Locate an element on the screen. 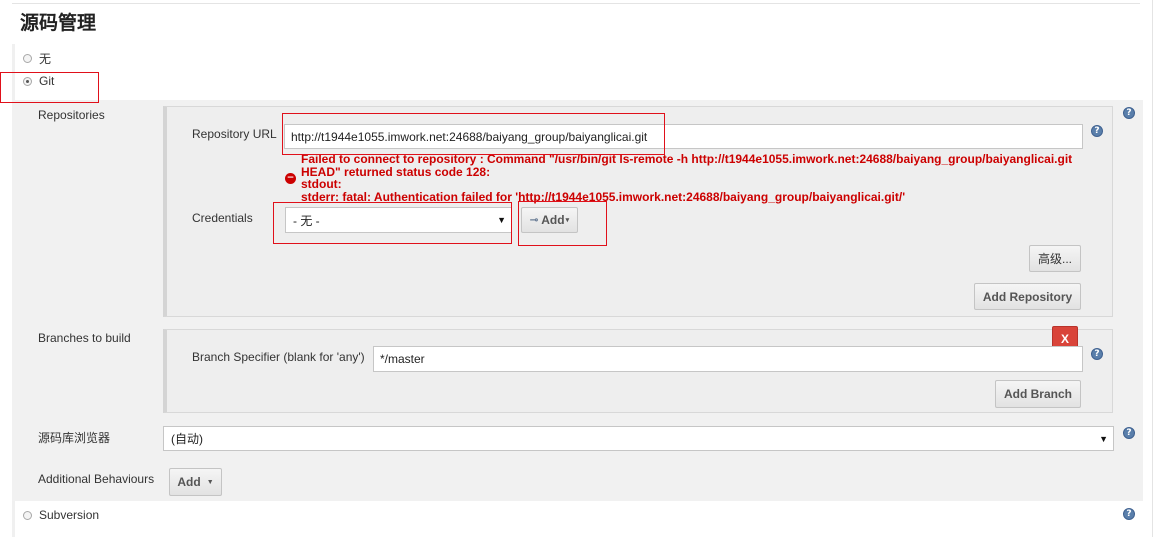 The image size is (1161, 537). repositories-label: Repositories is located at coordinates (71, 115).